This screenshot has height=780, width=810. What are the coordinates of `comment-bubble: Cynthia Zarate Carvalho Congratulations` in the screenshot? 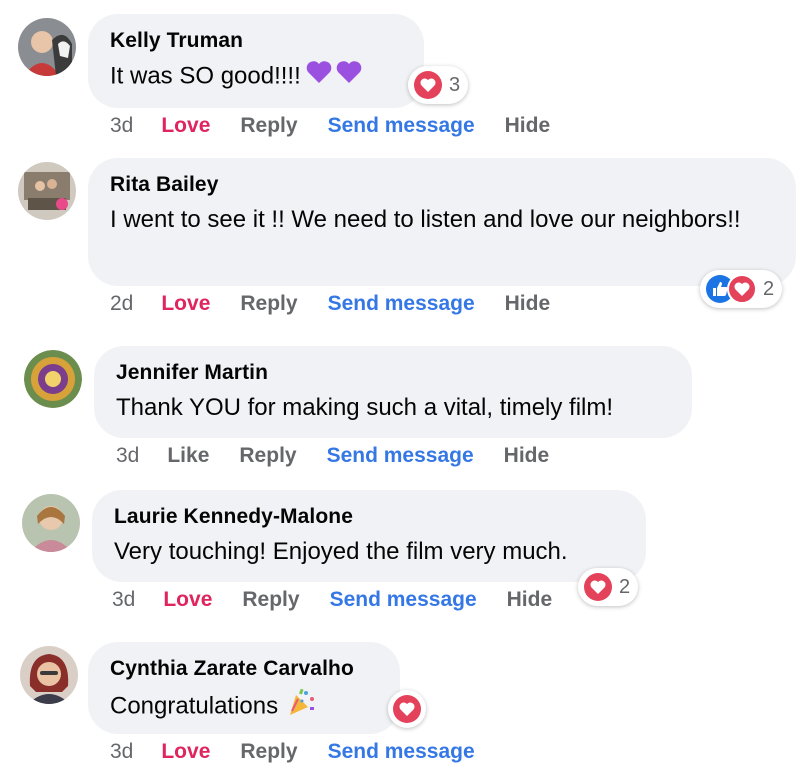 It's located at (244, 688).